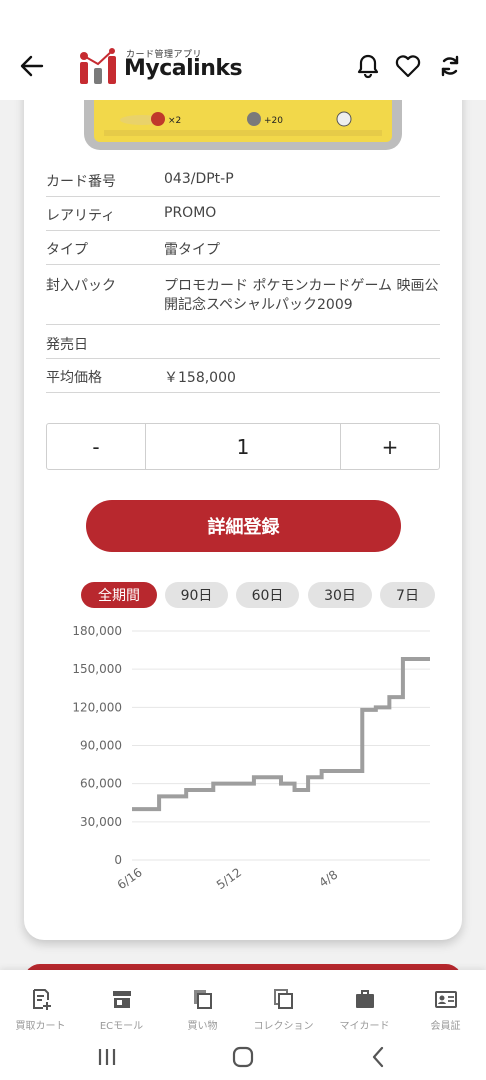 The width and height of the screenshot is (486, 1080). I want to click on recents-icon, so click(107, 1057).